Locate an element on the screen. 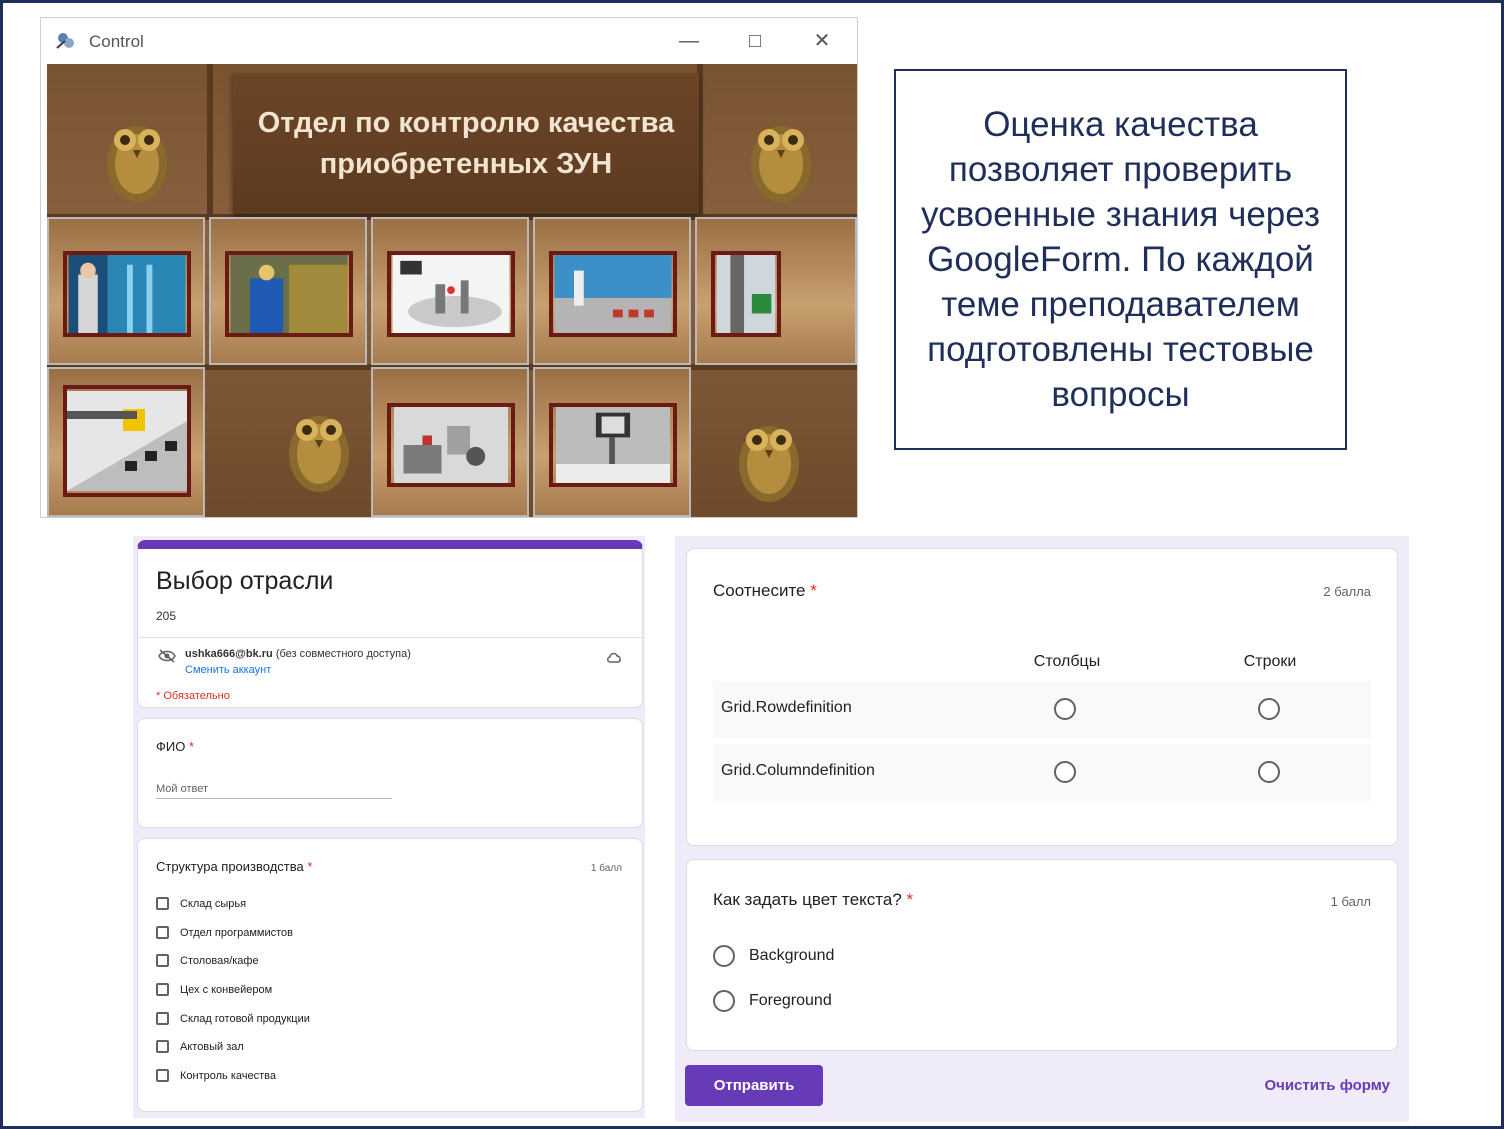 The height and width of the screenshot is (1129, 1504). topic-tile-measurement is located at coordinates (450, 442).